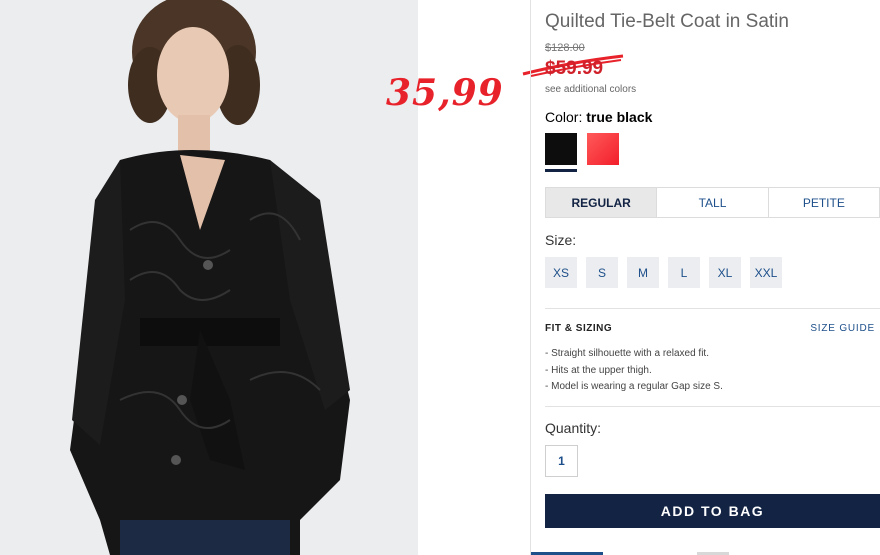 Image resolution: width=880 pixels, height=555 pixels. What do you see at coordinates (561, 170) in the screenshot?
I see `selected-swatch-indicator` at bounding box center [561, 170].